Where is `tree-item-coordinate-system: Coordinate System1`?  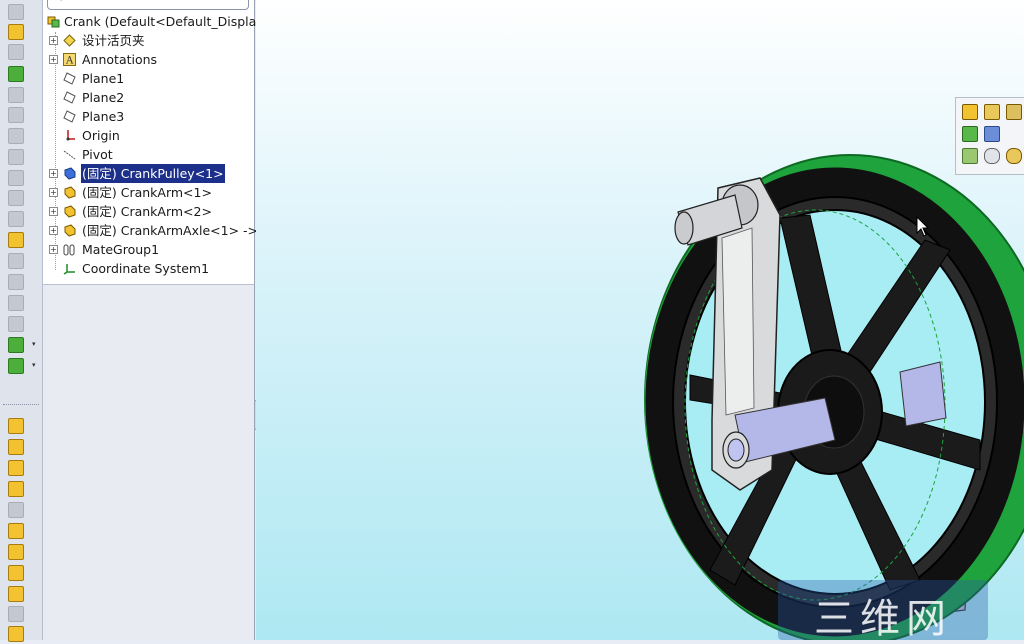 tree-item-coordinate-system: Coordinate System1 is located at coordinates (149, 268).